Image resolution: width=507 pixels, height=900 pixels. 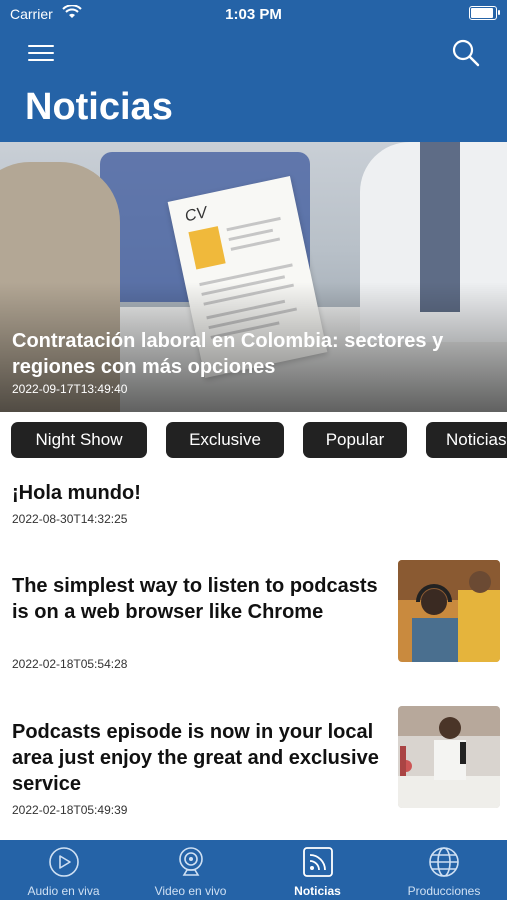 What do you see at coordinates (191, 861) in the screenshot?
I see `webcam-icon` at bounding box center [191, 861].